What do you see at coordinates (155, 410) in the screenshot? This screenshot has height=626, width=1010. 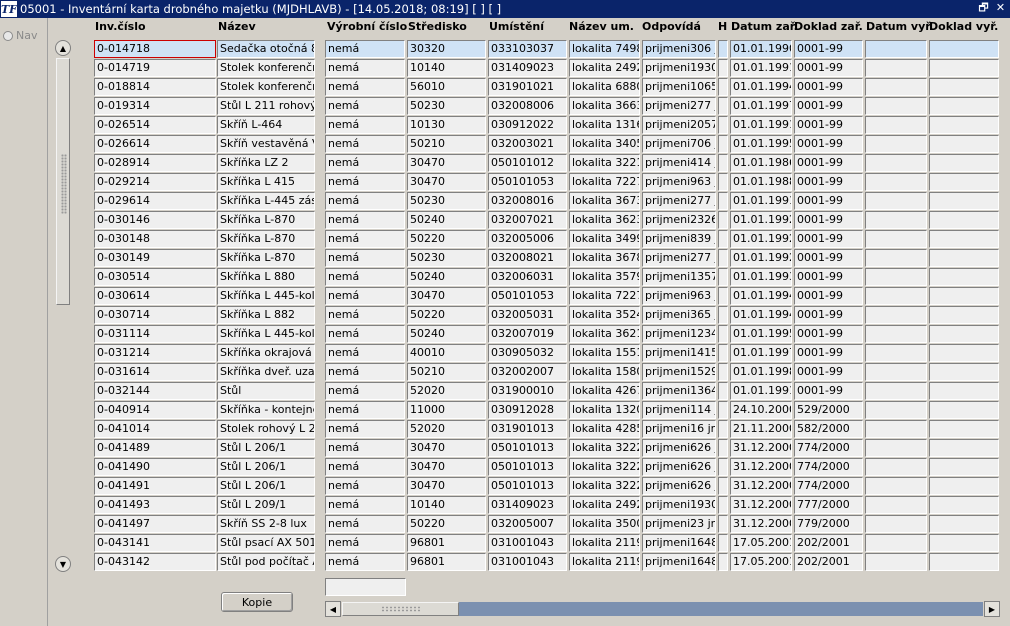 I see `cell-inv: 0-040914` at bounding box center [155, 410].